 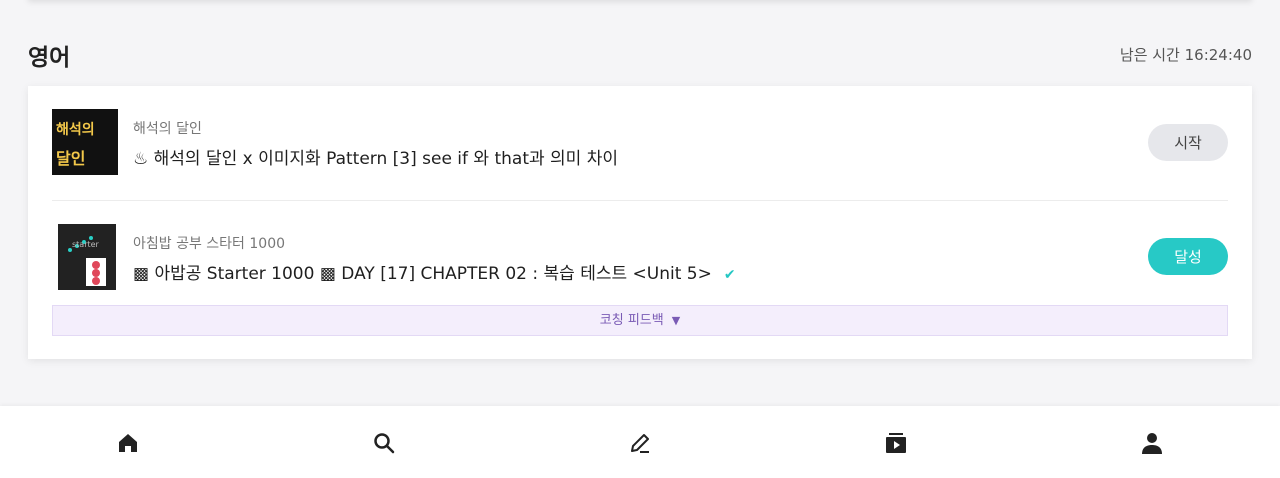 What do you see at coordinates (71, 158) in the screenshot?
I see `thumbnail-text: 달인` at bounding box center [71, 158].